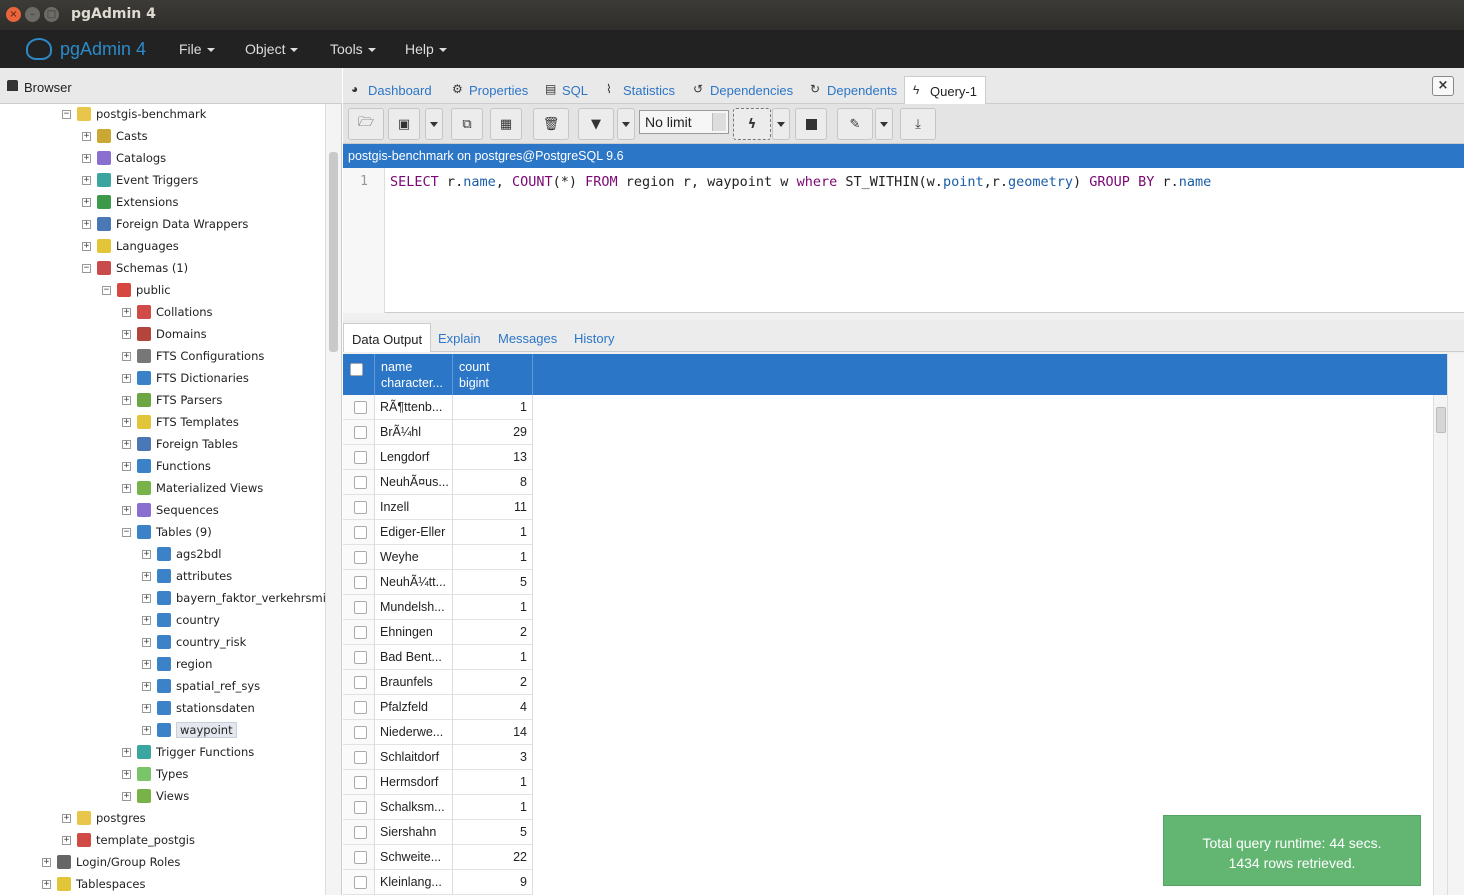 The height and width of the screenshot is (895, 1464). I want to click on tree-node: + FTS Parsers, so click(172, 400).